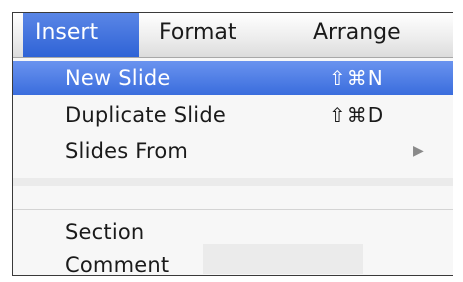 This screenshot has width=463, height=282. I want to click on menu-item-label: Duplicate Slide, so click(145, 115).